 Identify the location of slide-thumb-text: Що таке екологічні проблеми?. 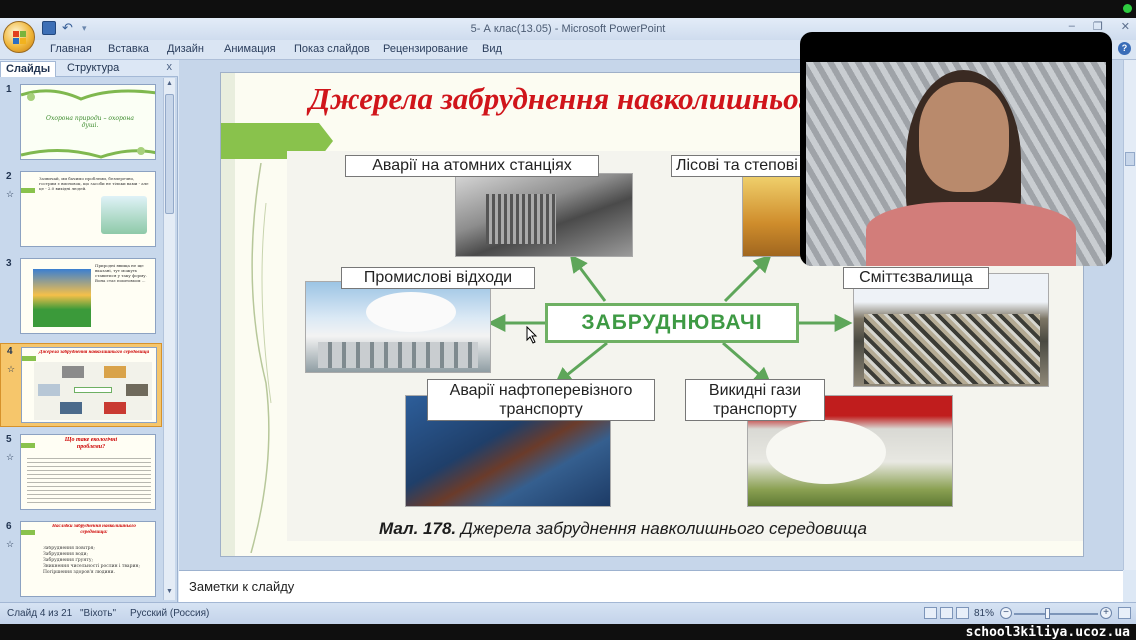
(91, 443).